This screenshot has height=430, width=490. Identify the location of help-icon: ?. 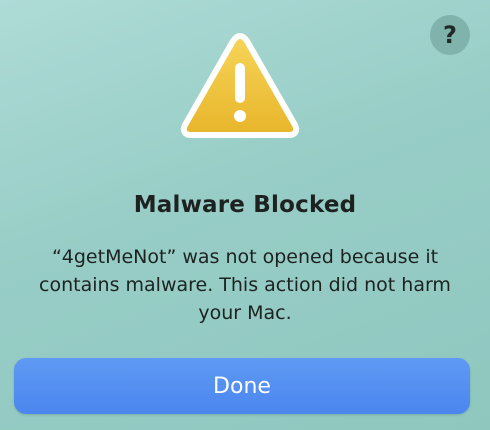
(450, 35).